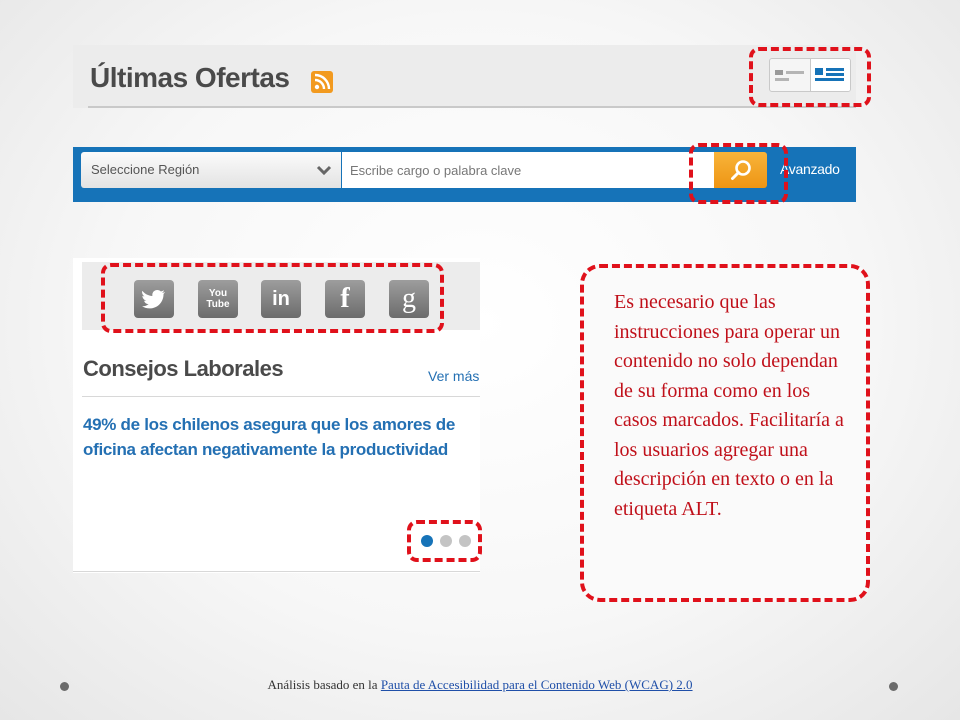  I want to click on see-more-link: Ver más, so click(453, 376).